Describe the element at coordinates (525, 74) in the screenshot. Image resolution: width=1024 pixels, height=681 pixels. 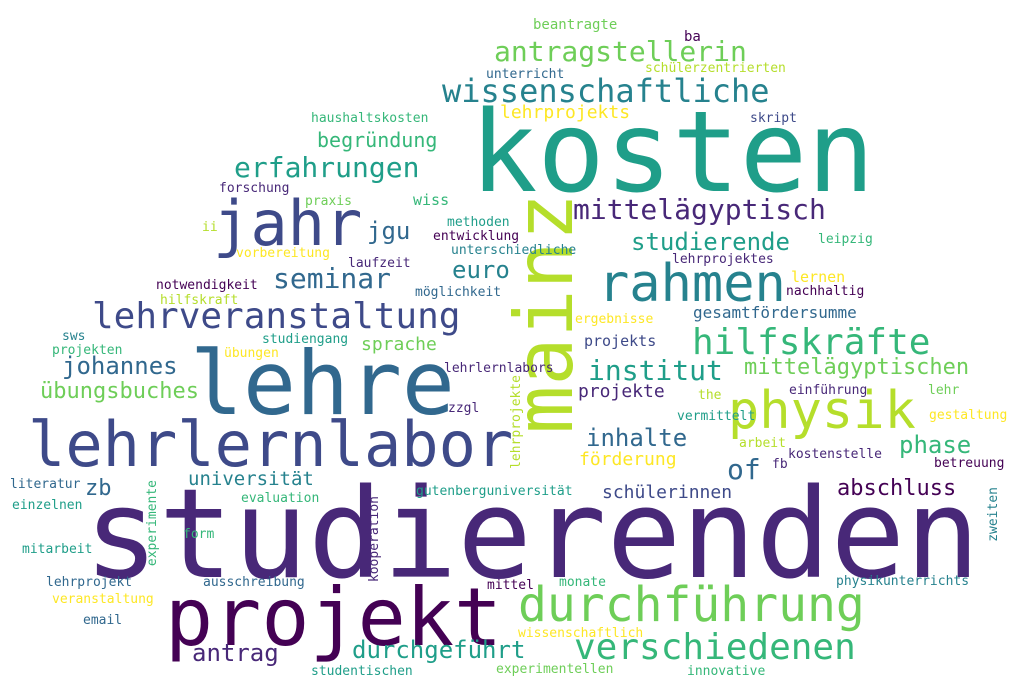
I see `word-unterricht: unterricht` at that location.